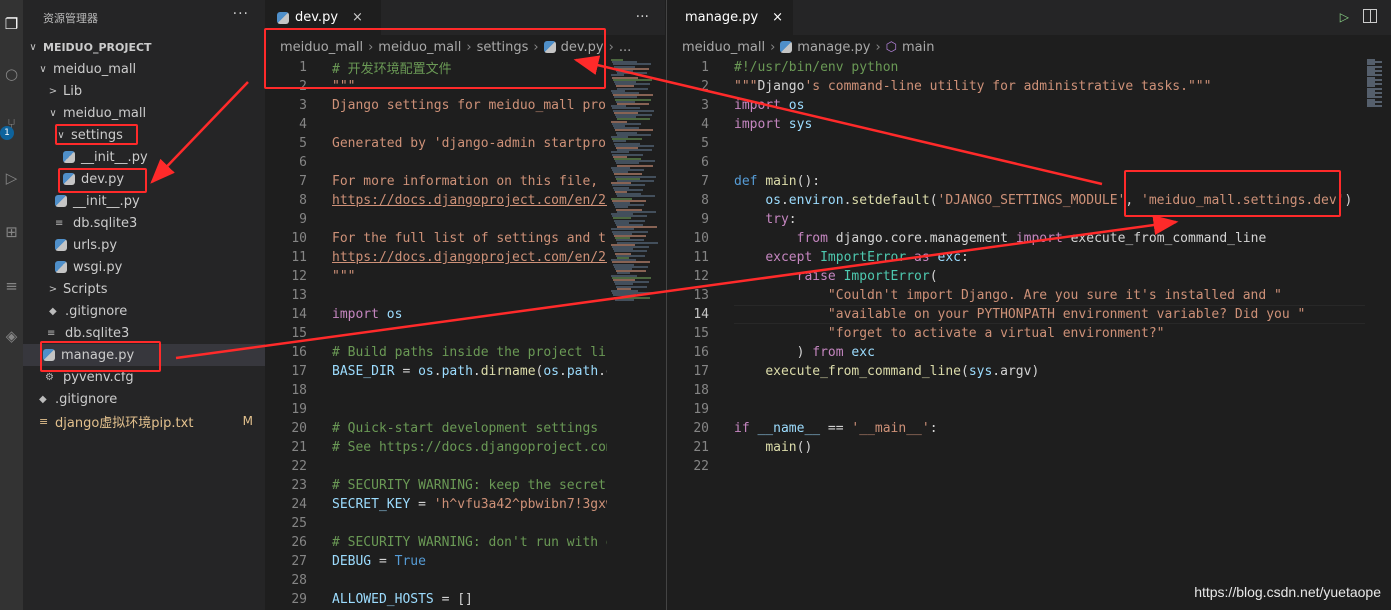  What do you see at coordinates (299, 485) in the screenshot?
I see `line-number: 23` at bounding box center [299, 485].